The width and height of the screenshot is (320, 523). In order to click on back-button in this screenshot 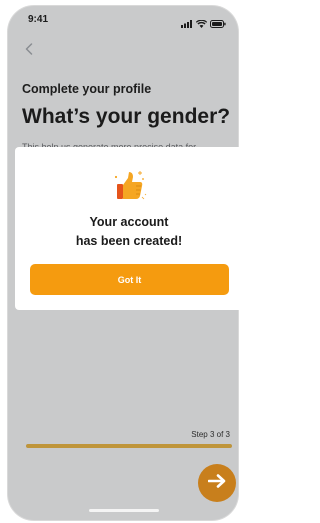, I will do `click(29, 51)`.